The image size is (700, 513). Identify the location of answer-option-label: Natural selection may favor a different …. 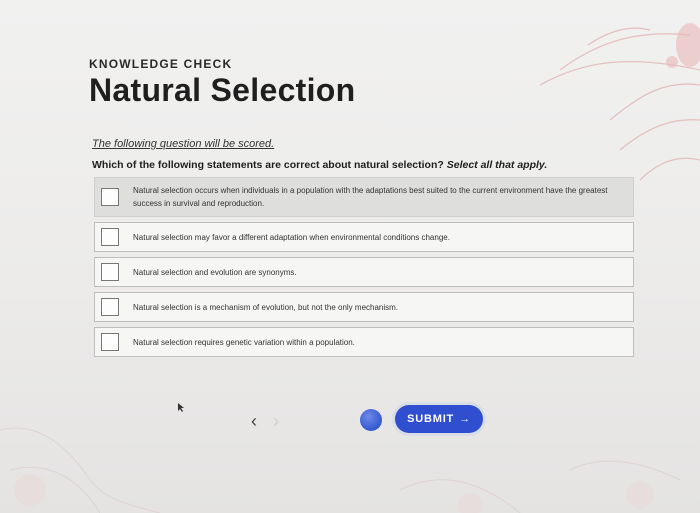
(291, 237).